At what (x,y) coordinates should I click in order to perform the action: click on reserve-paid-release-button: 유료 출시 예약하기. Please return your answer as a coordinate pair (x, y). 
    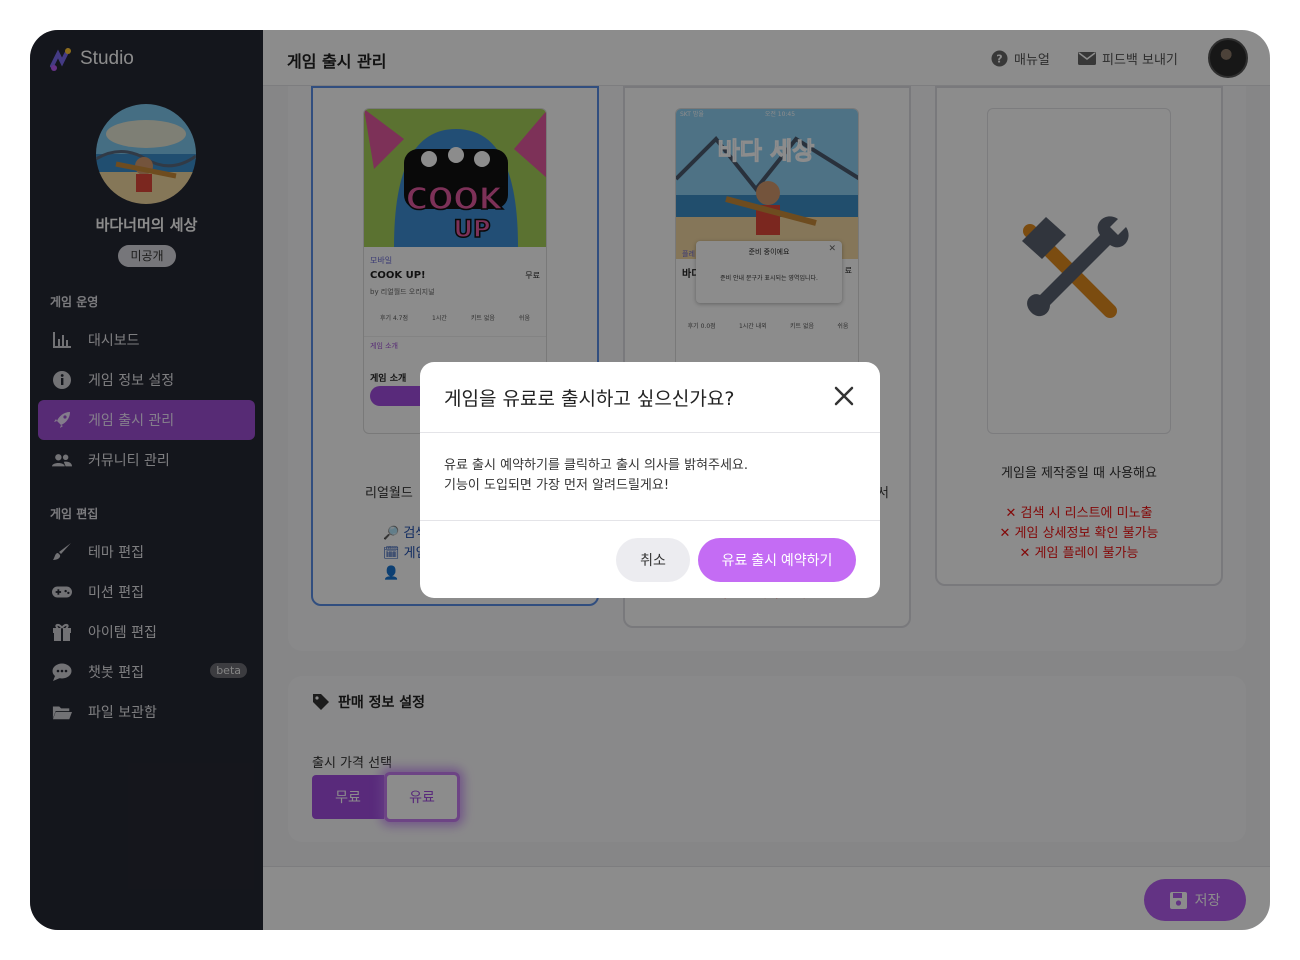
    Looking at the image, I should click on (777, 560).